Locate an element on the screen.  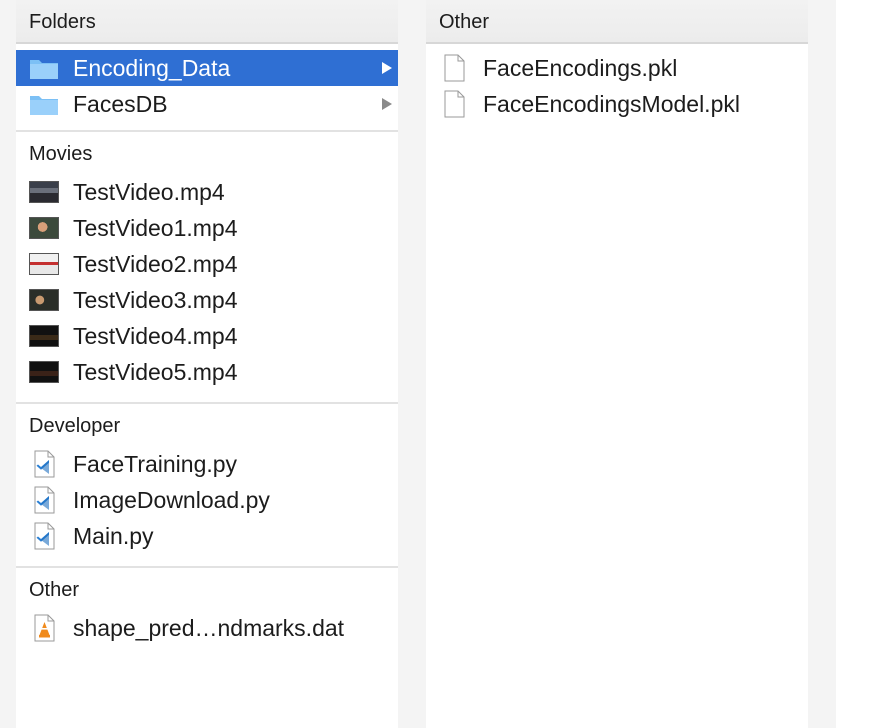
column-gutter-middle is located at coordinates (412, 364).